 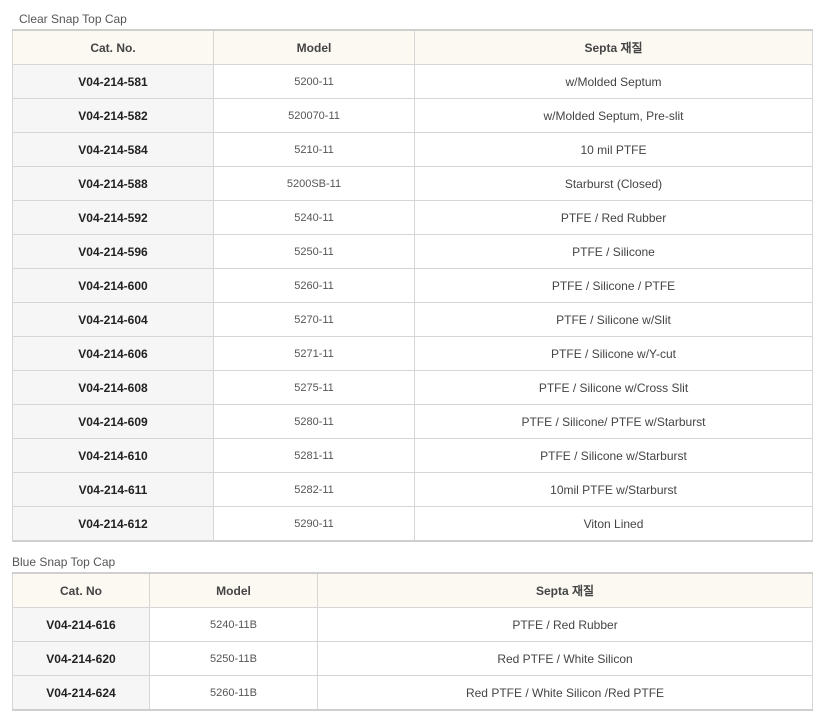 I want to click on model-cell: 5290-11, so click(x=314, y=524).